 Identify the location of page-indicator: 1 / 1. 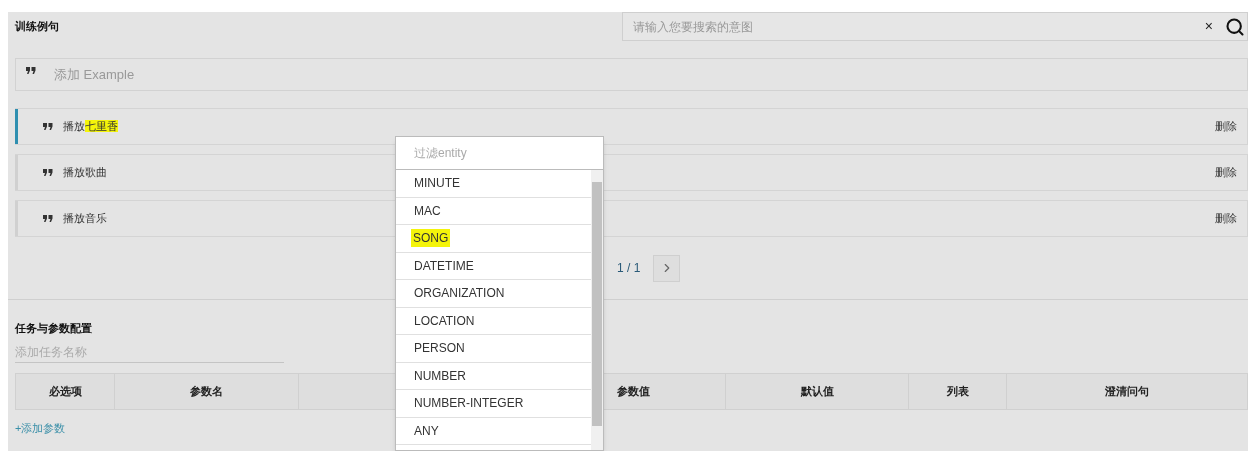
(629, 268).